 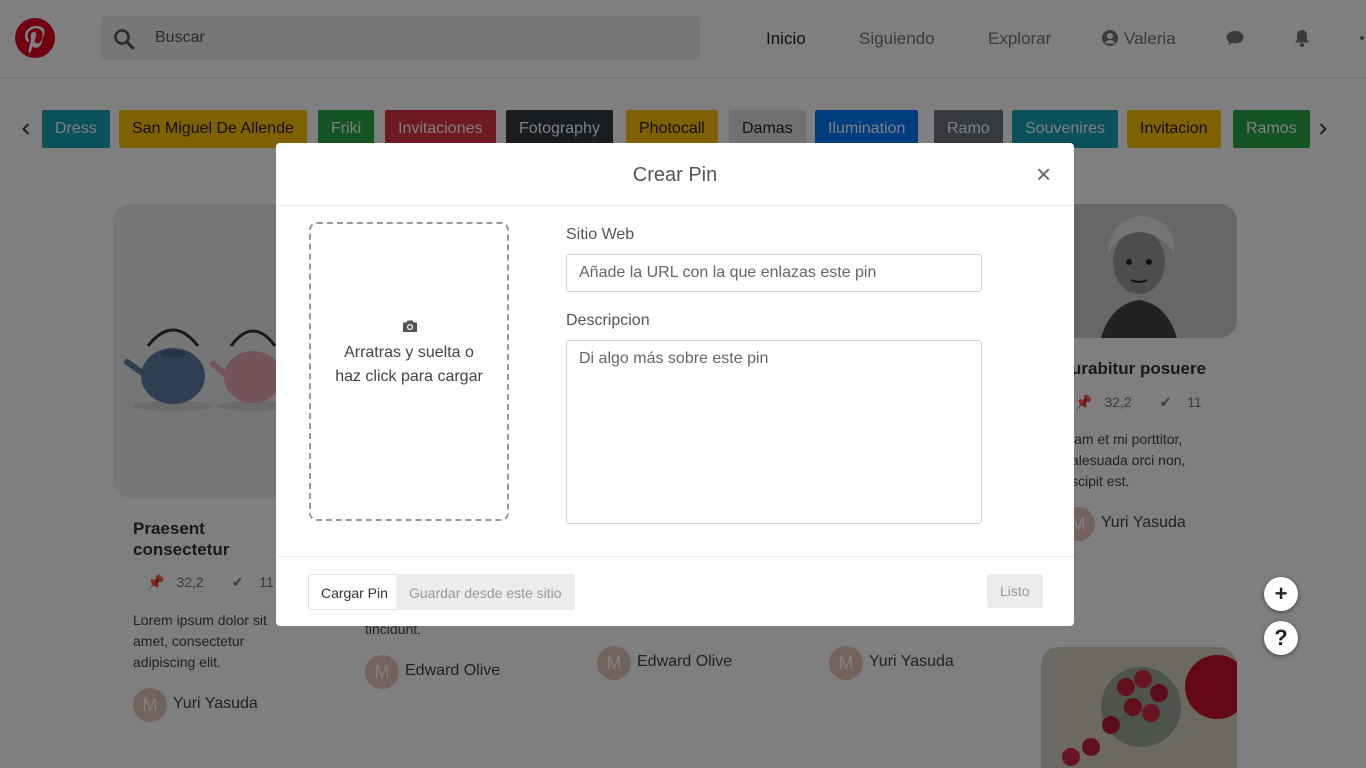 I want to click on upload-pin-tab: Cargar Pin, so click(x=354, y=592).